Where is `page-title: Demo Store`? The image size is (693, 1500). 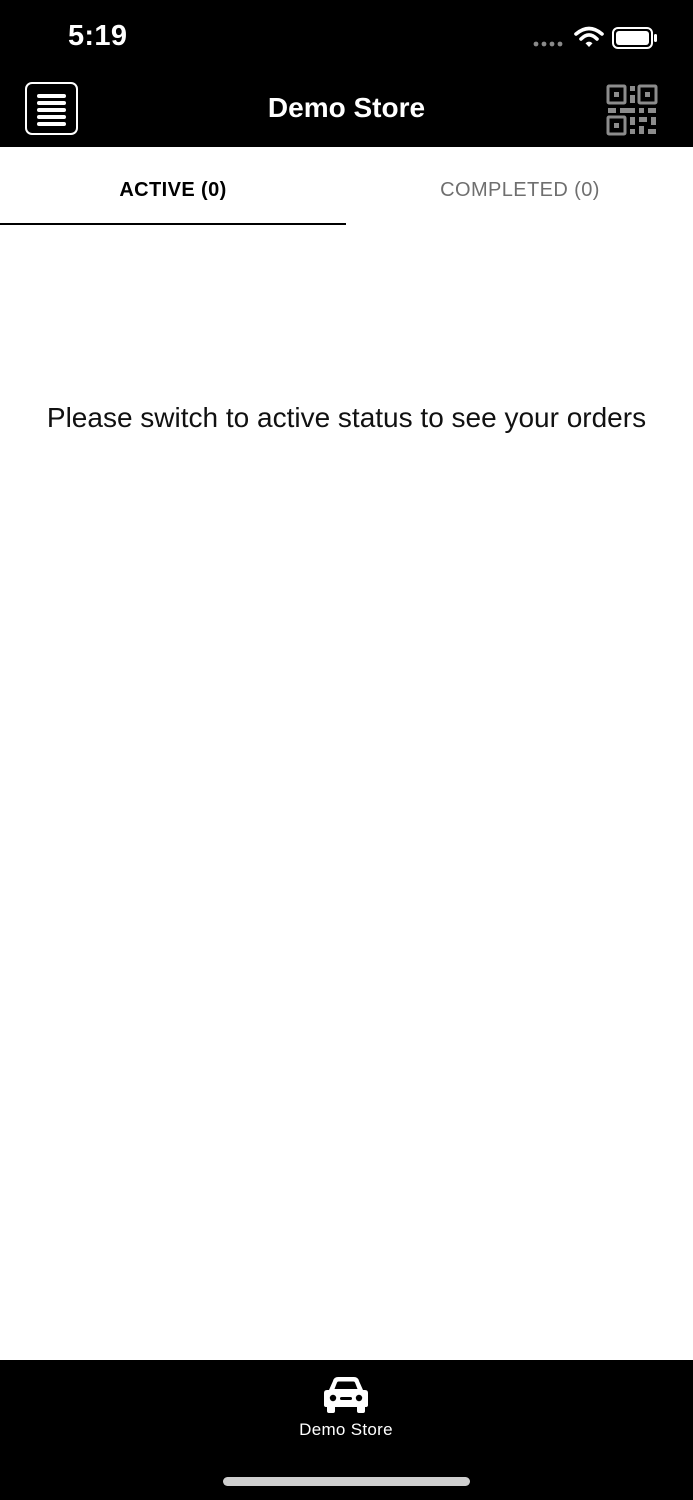
page-title: Demo Store is located at coordinates (346, 107).